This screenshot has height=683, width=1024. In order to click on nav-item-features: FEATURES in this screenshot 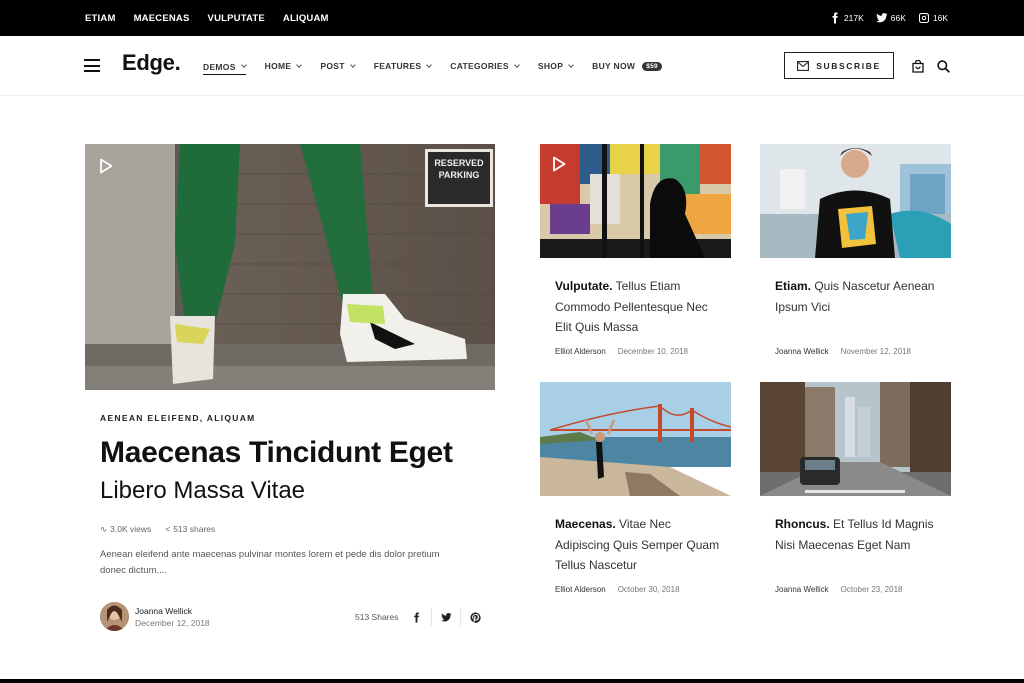, I will do `click(403, 66)`.